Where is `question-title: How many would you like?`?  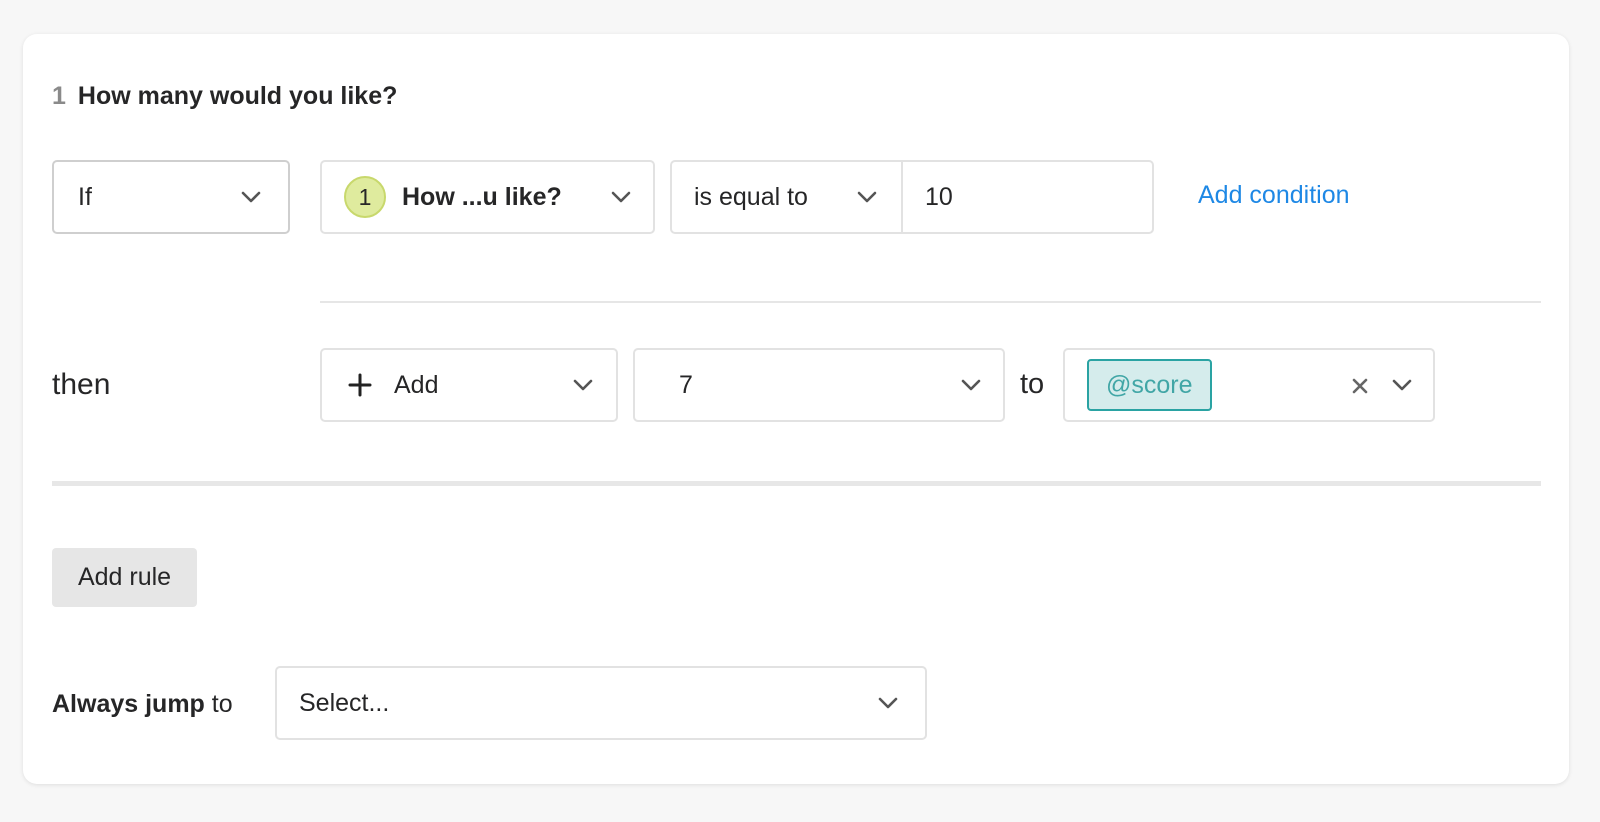
question-title: How many would you like? is located at coordinates (237, 96).